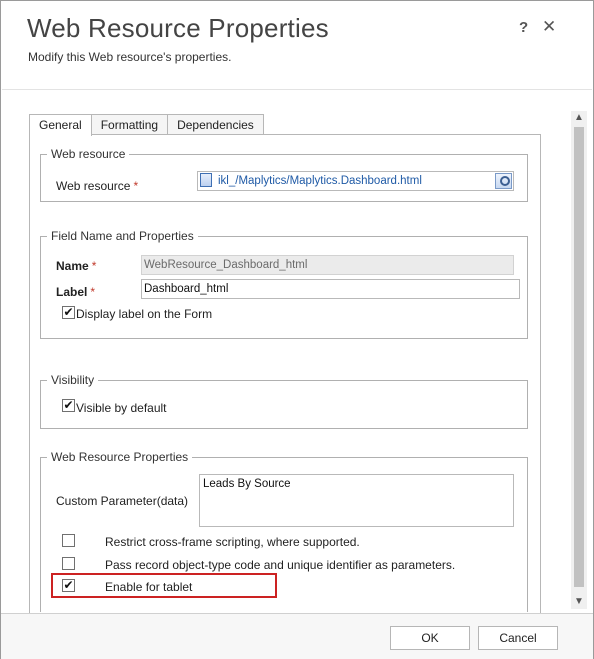  What do you see at coordinates (503, 181) in the screenshot?
I see `lookup-search-icon` at bounding box center [503, 181].